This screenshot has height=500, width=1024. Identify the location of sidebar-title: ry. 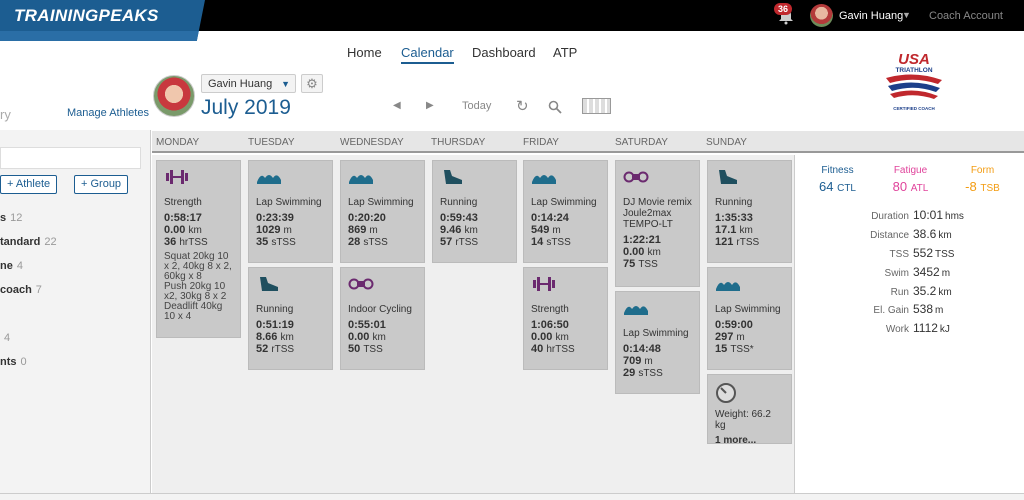
(5, 114).